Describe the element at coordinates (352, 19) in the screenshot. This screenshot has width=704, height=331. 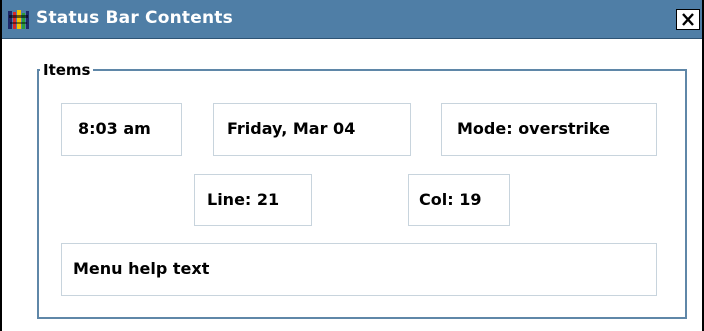
I see `title-bar: Status Bar Contents` at that location.